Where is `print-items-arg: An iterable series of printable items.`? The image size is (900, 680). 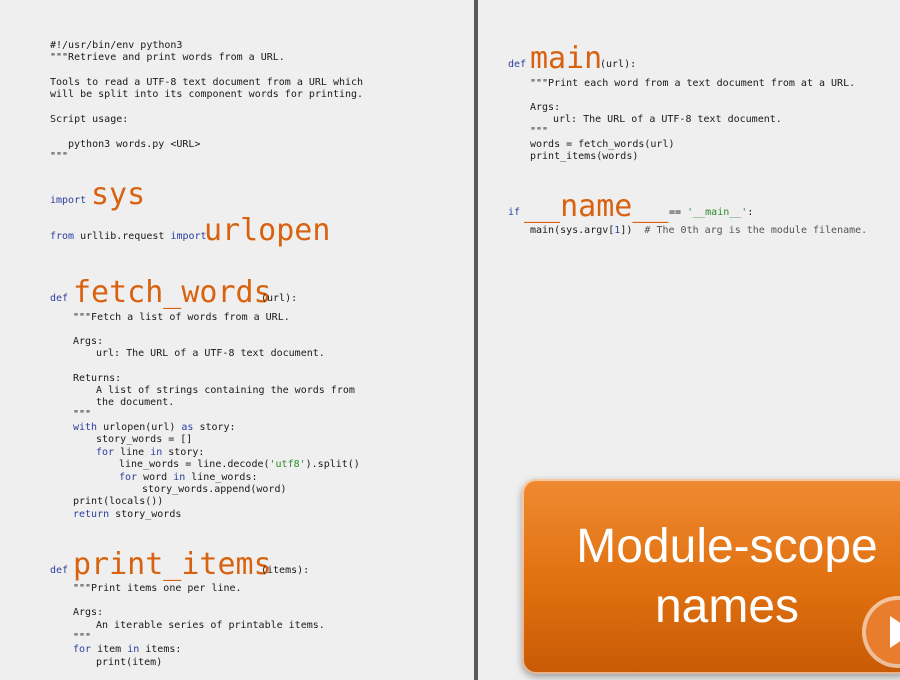
print-items-arg: An iterable series of printable items. is located at coordinates (210, 625).